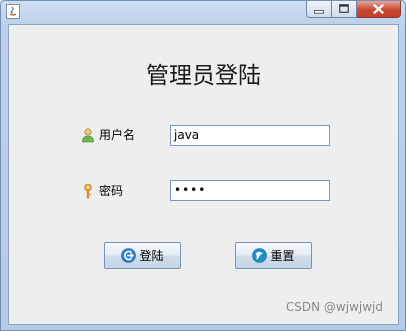 Image resolution: width=406 pixels, height=331 pixels. Describe the element at coordinates (203, 12) in the screenshot. I see `title-bar` at that location.